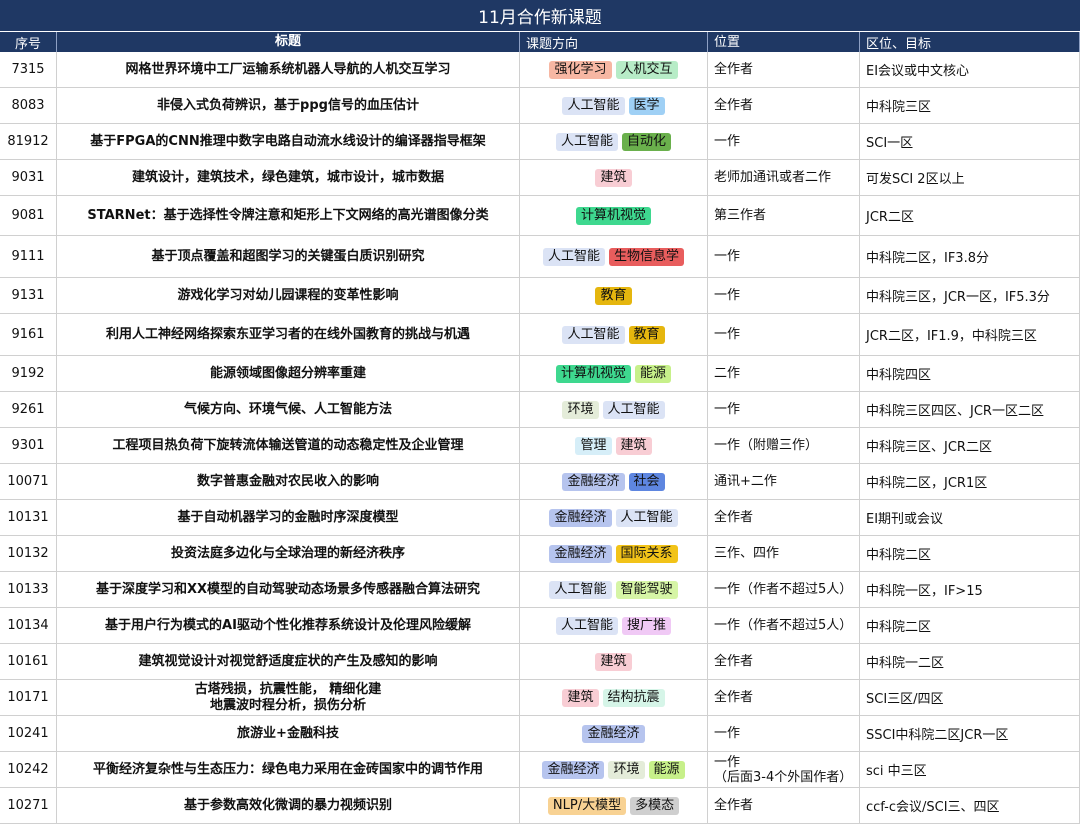 This screenshot has width=1080, height=832. I want to click on cell-id: 10133, so click(28, 589).